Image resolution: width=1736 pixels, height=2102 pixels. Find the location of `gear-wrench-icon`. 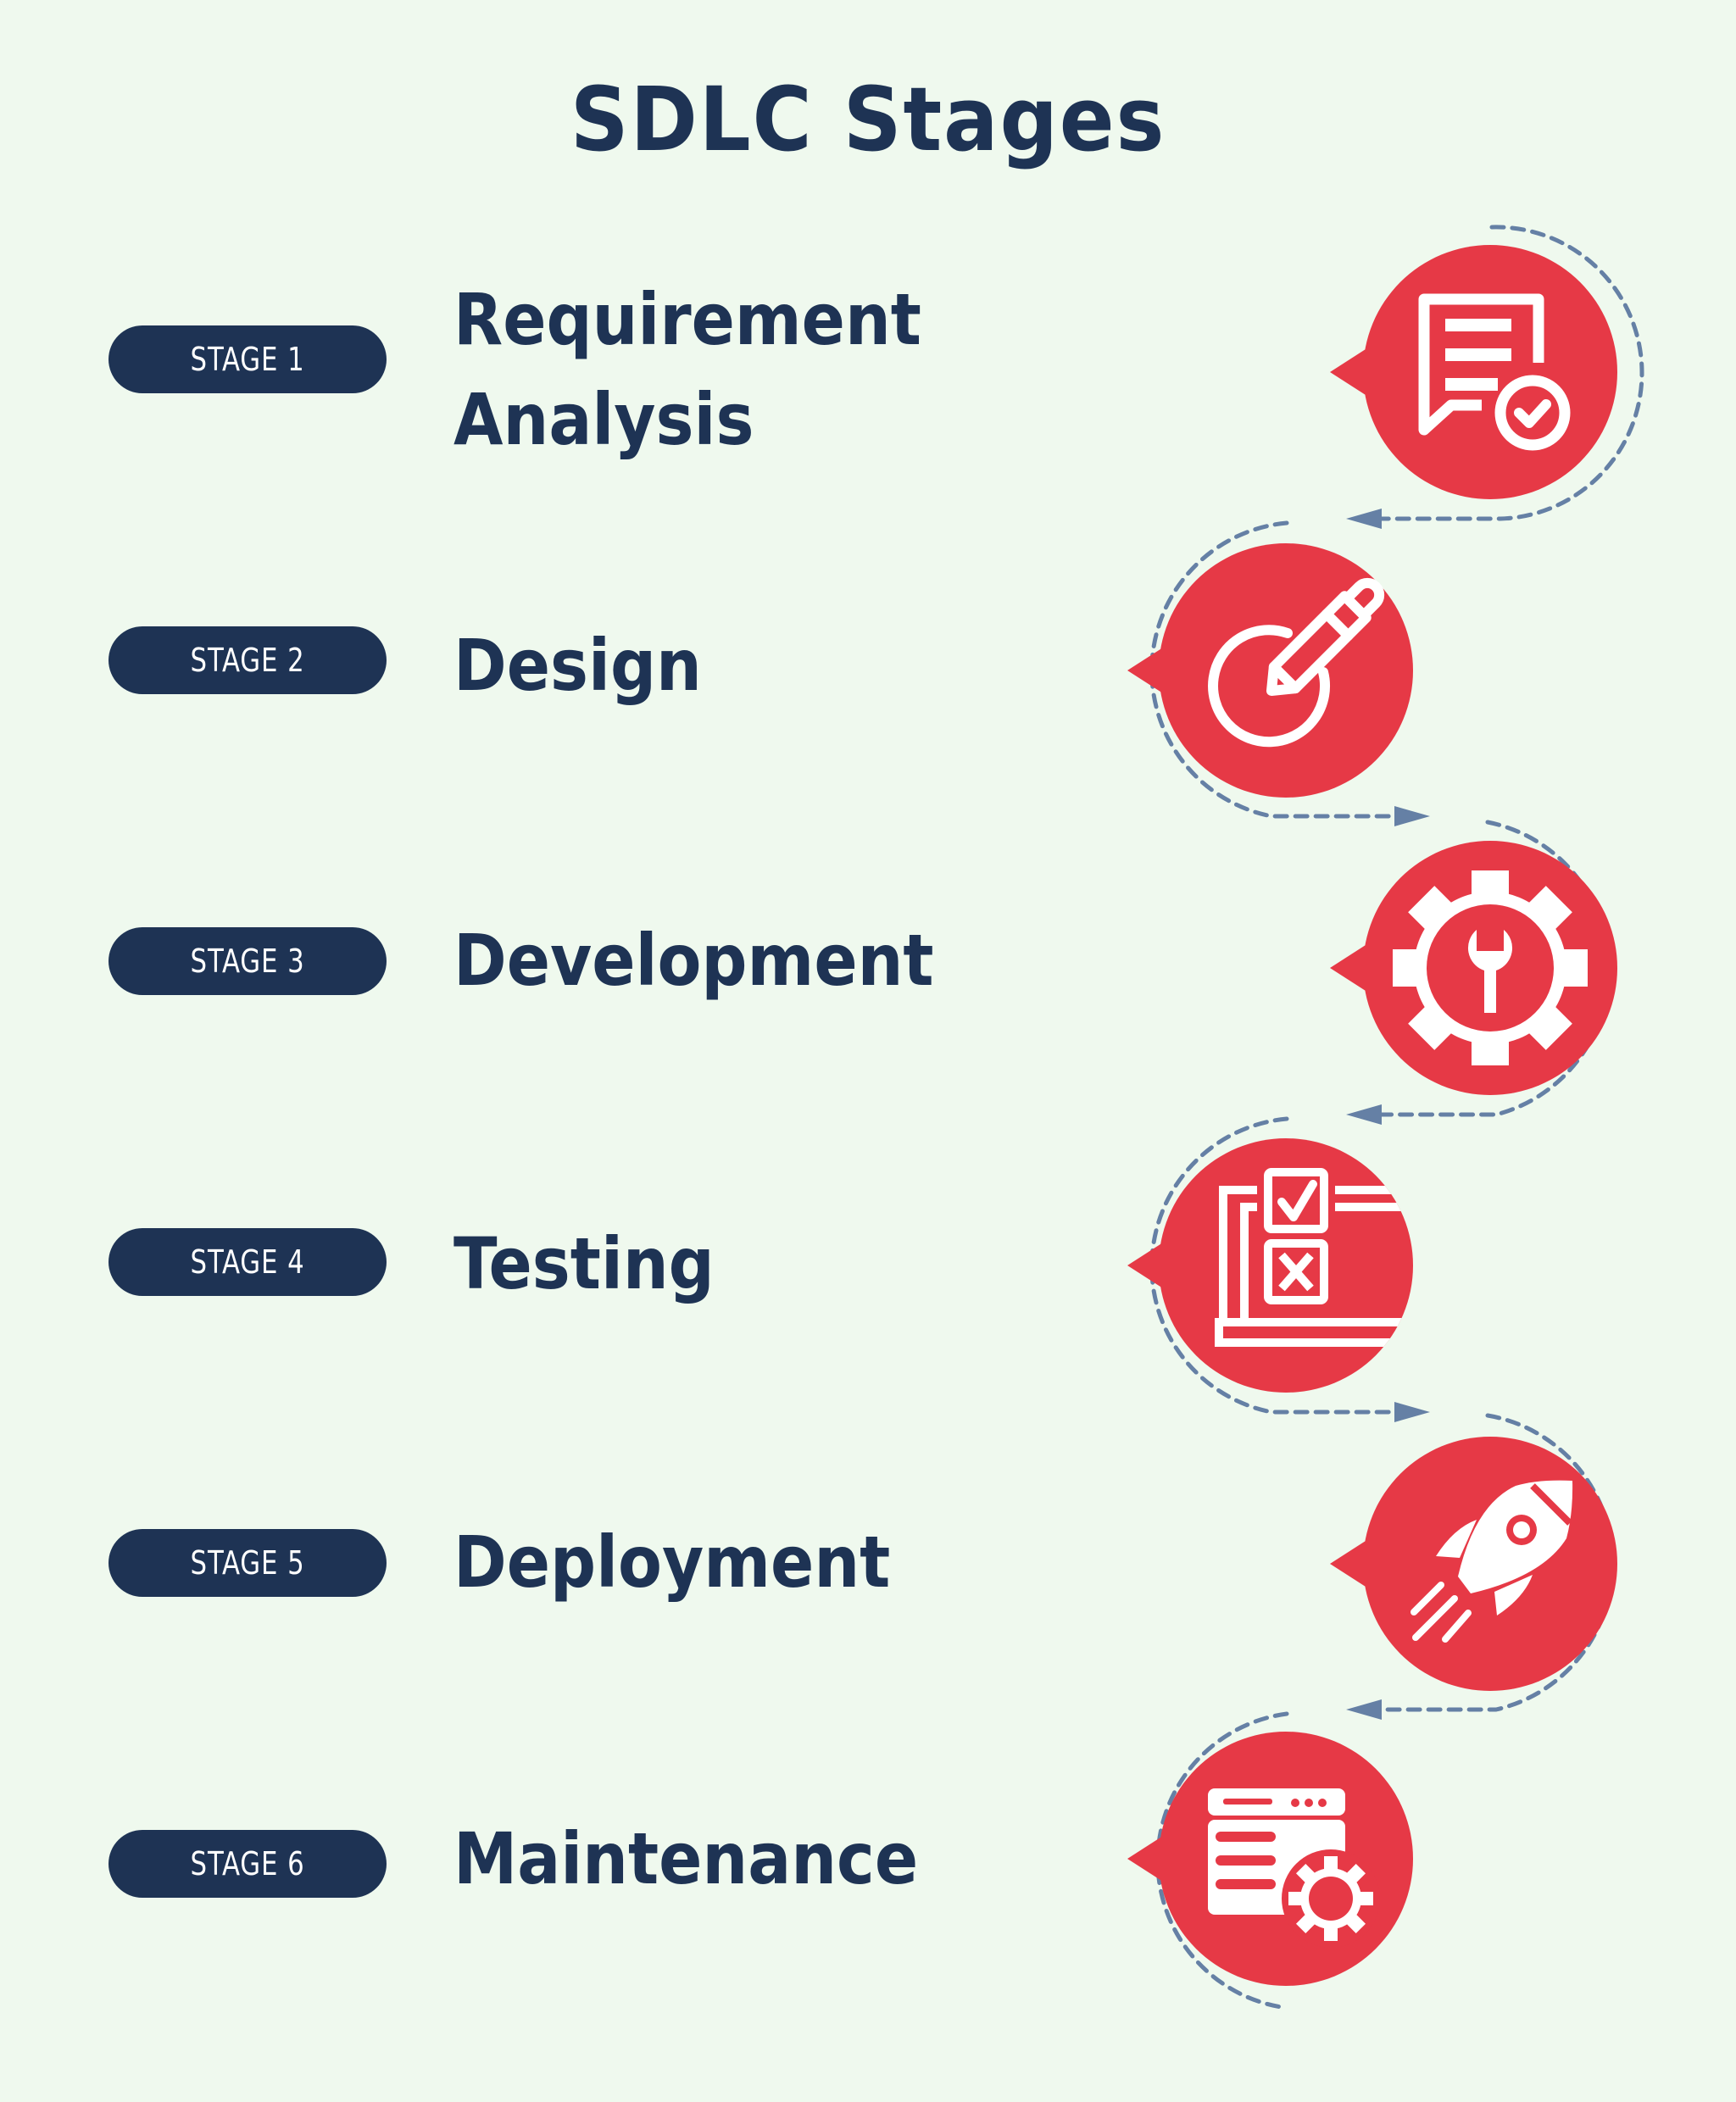

gear-wrench-icon is located at coordinates (1490, 967).